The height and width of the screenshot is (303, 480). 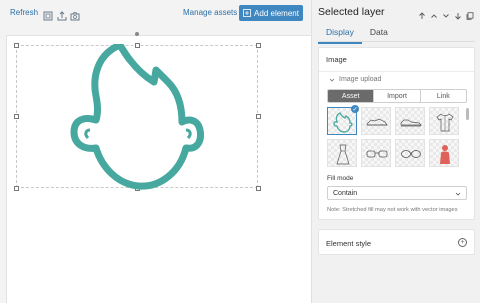 What do you see at coordinates (396, 242) in the screenshot?
I see `element-style-section: Element style +` at bounding box center [396, 242].